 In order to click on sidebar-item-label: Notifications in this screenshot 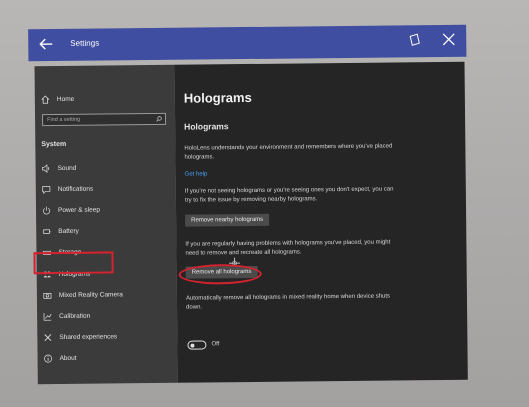, I will do `click(75, 189)`.